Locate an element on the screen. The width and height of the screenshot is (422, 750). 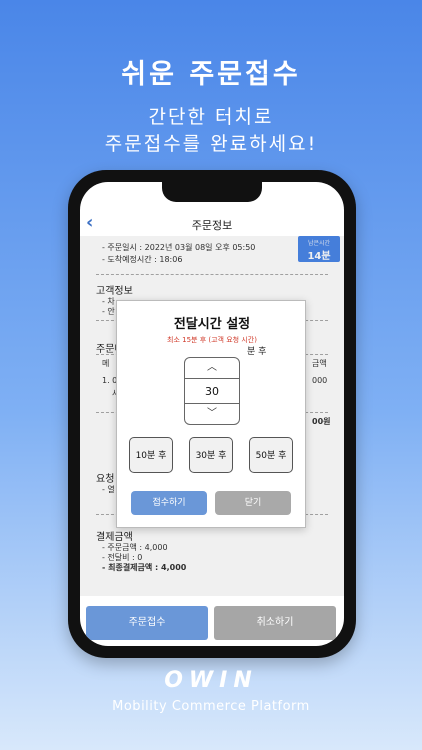
phone-notch is located at coordinates (212, 192).